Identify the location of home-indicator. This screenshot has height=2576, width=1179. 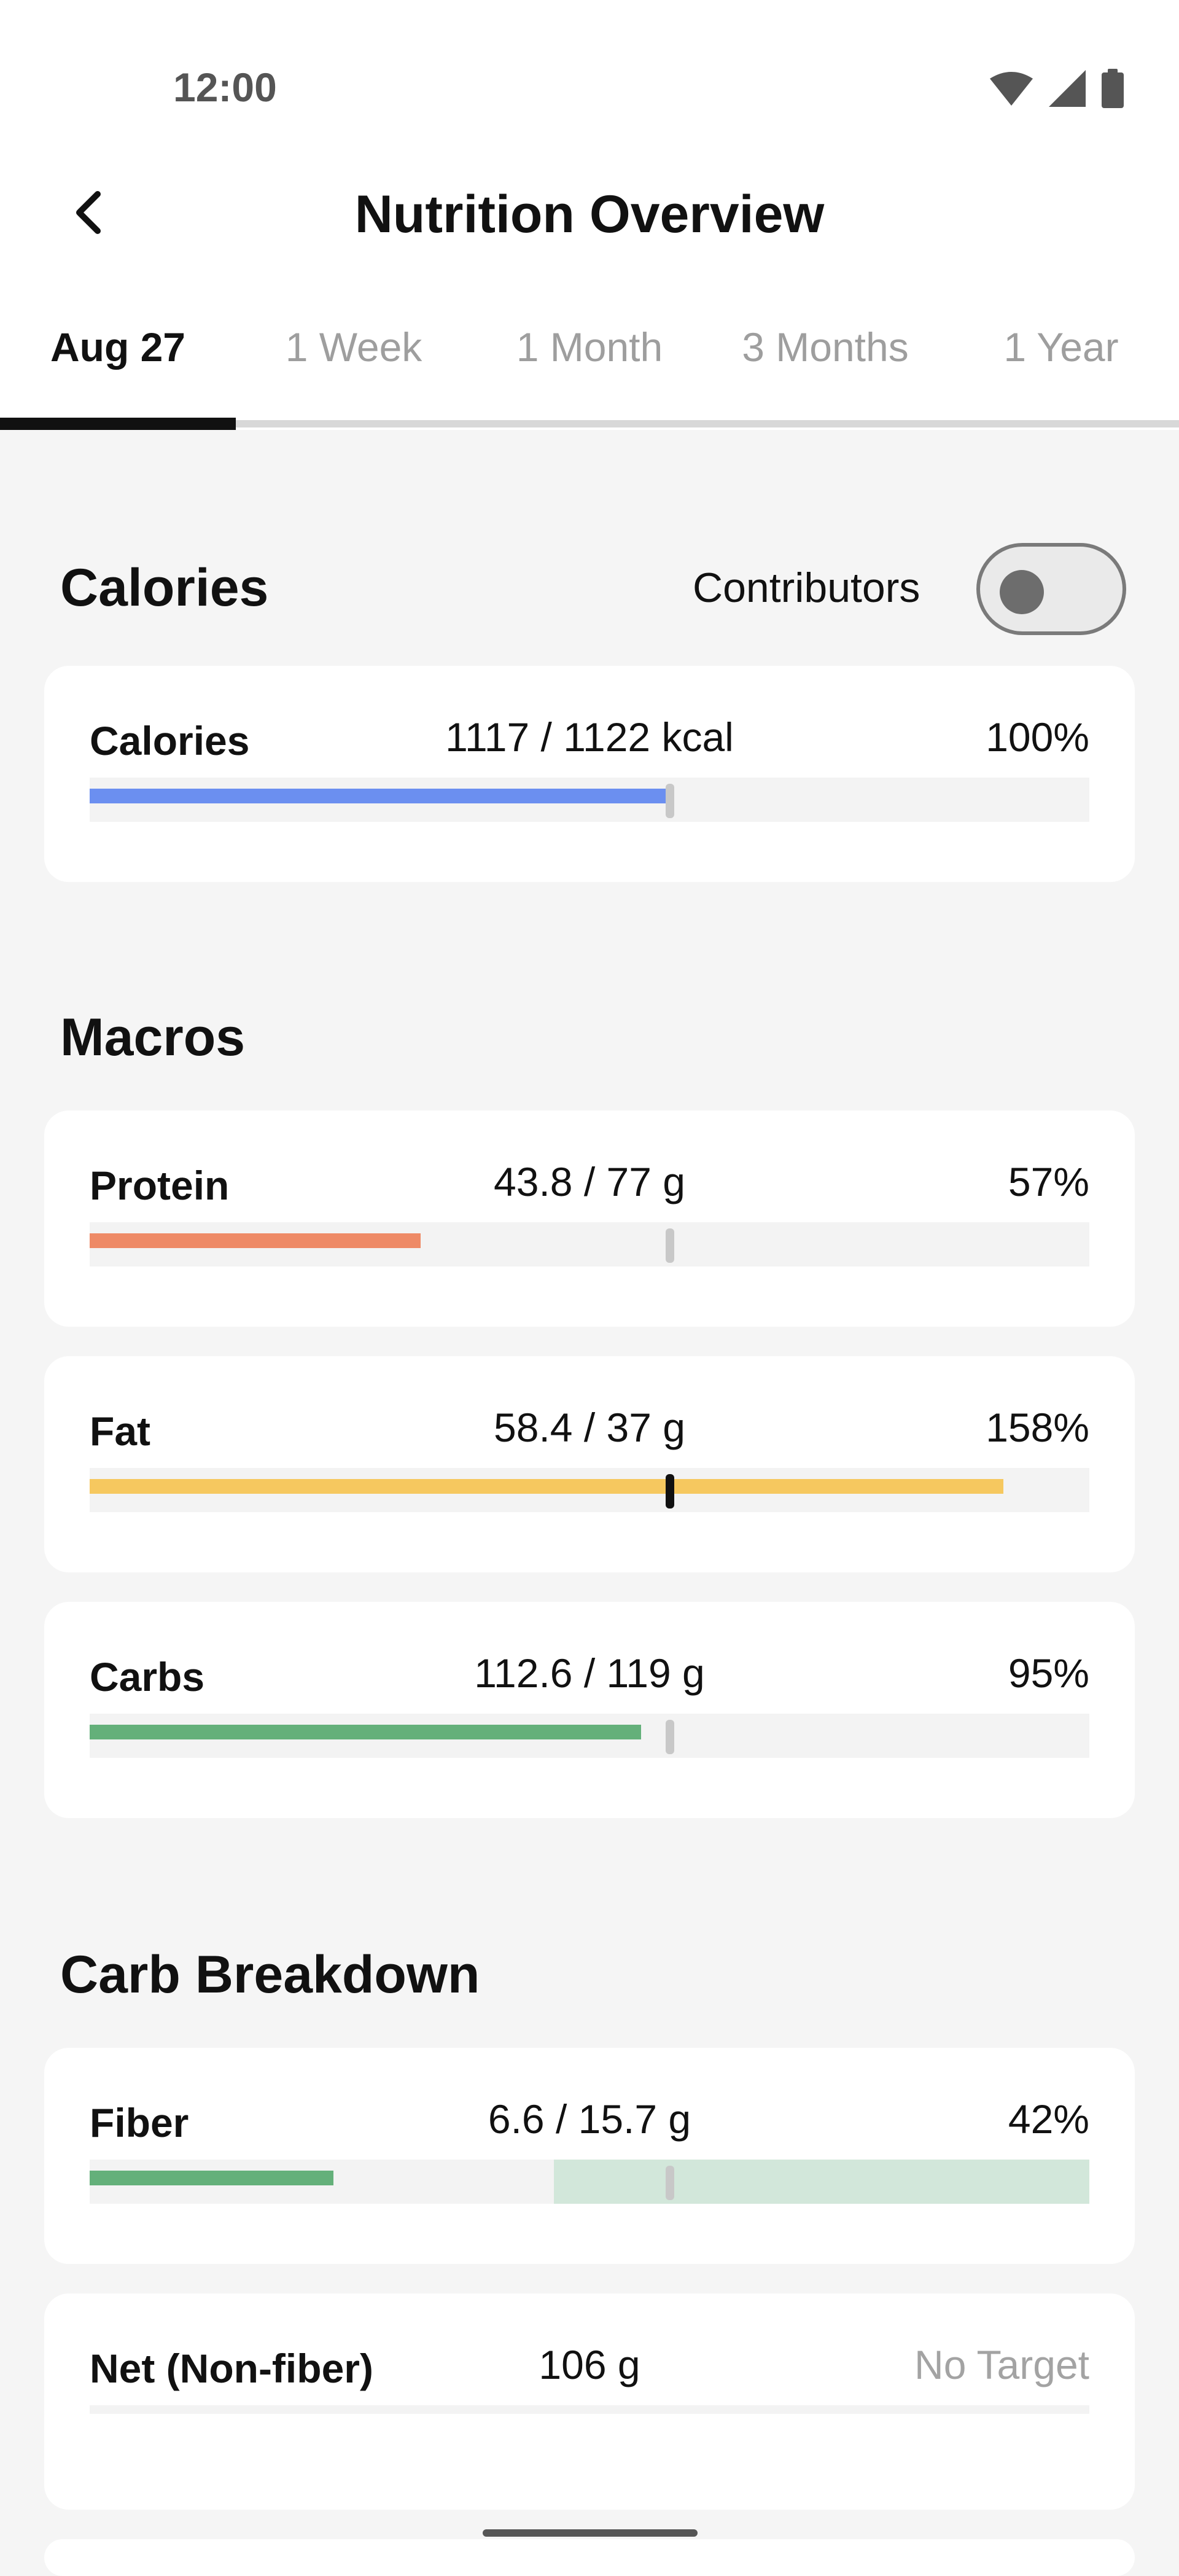
(590, 2533).